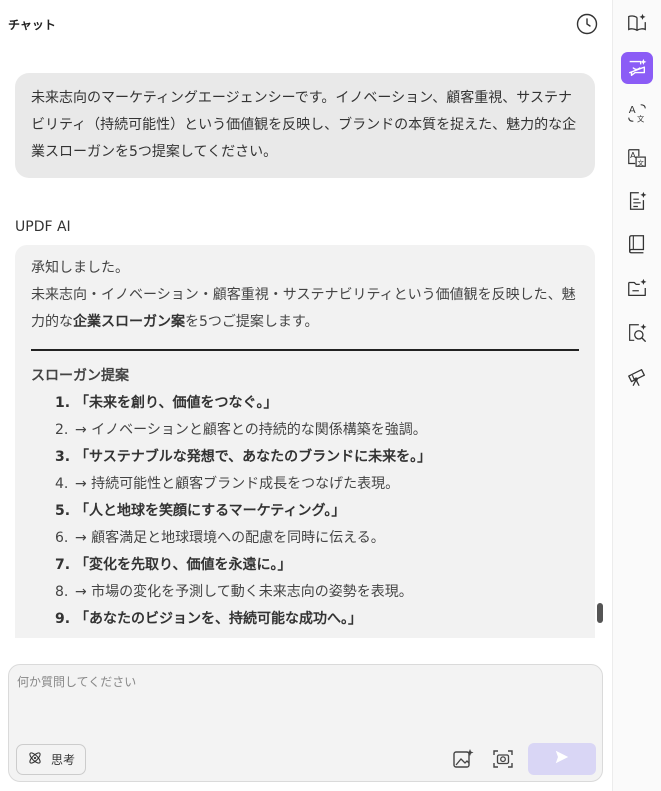 The height and width of the screenshot is (791, 661). Describe the element at coordinates (251, 430) in the screenshot. I see `slogan-text: → イノベーションと顧客との持続的な関係構築を強調。` at that location.